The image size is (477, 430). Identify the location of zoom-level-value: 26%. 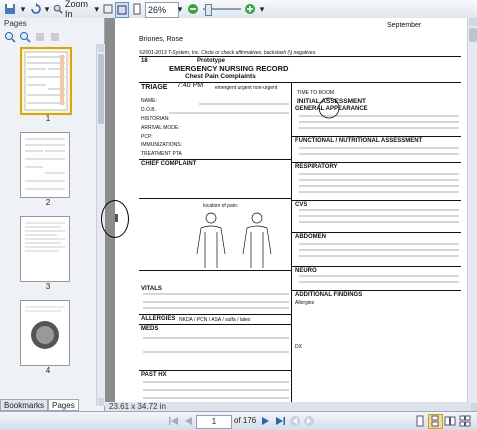
(157, 10).